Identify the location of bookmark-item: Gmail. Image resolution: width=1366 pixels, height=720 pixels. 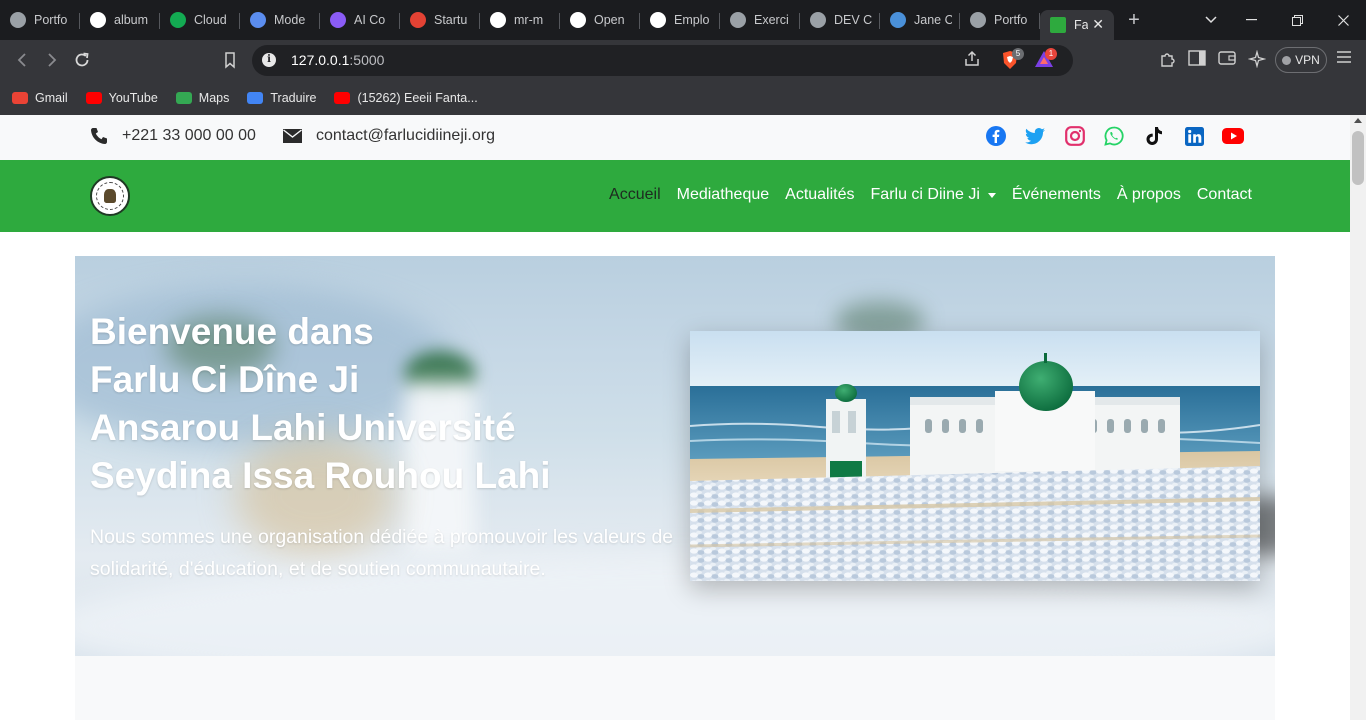
(40, 98).